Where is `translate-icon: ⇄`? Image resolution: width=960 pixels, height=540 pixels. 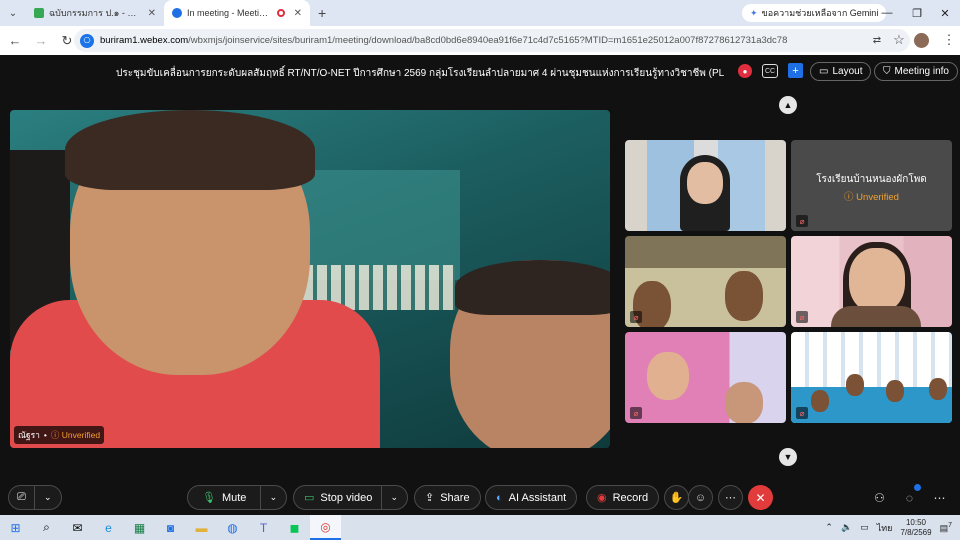 translate-icon: ⇄ is located at coordinates (877, 40).